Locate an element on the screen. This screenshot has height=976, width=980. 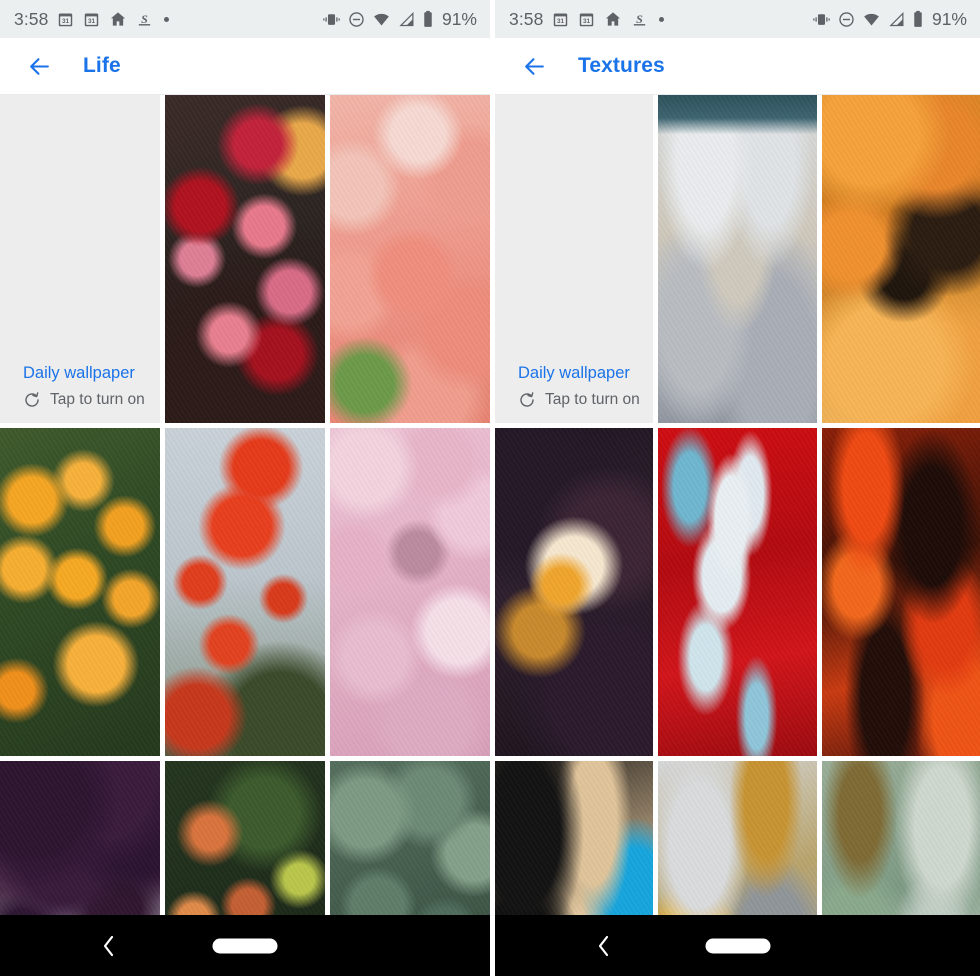
wallpaper-tile-poppy is located at coordinates (245, 592).